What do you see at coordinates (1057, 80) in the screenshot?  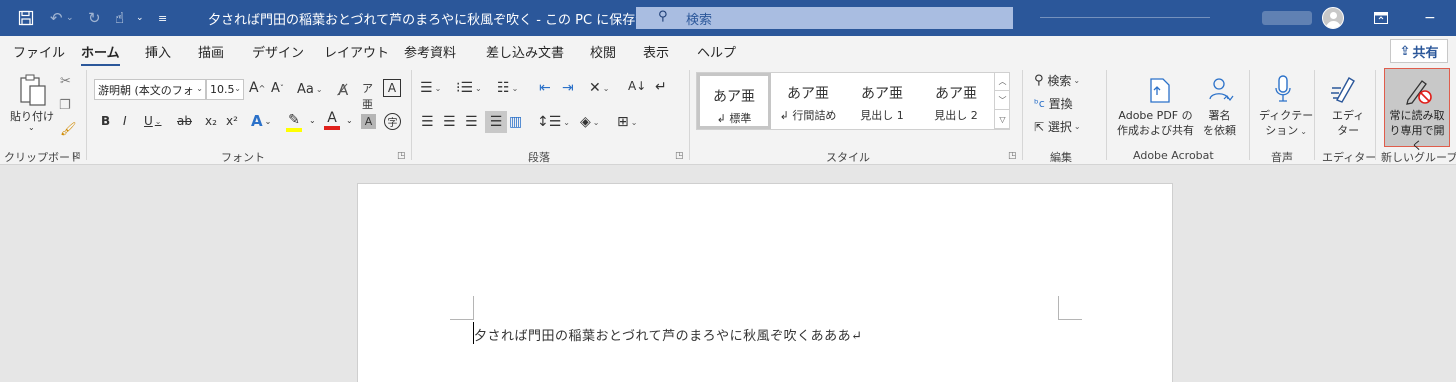 I see `find-button: ⚲ 検索 ⌄` at bounding box center [1057, 80].